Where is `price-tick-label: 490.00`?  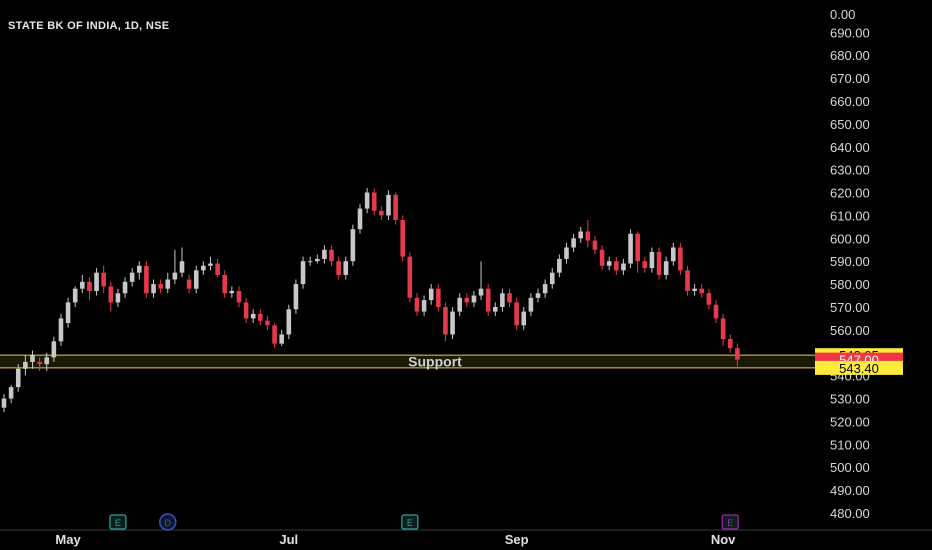 price-tick-label: 490.00 is located at coordinates (850, 490).